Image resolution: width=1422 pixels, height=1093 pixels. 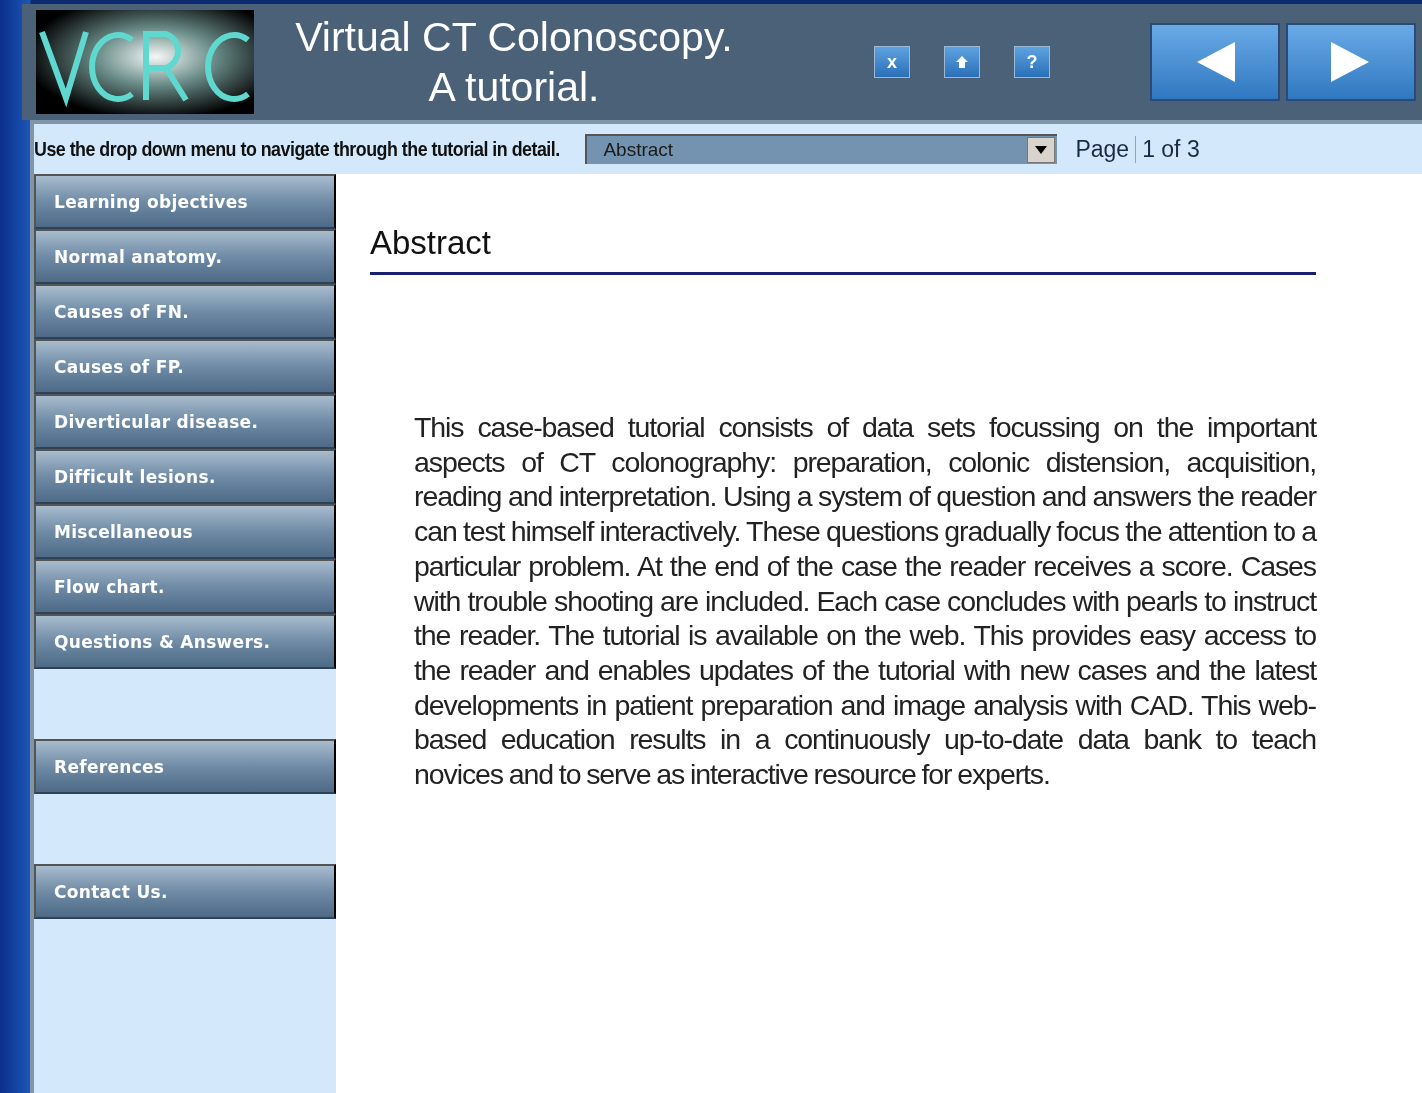 I want to click on sidebar-item: References, so click(x=185, y=766).